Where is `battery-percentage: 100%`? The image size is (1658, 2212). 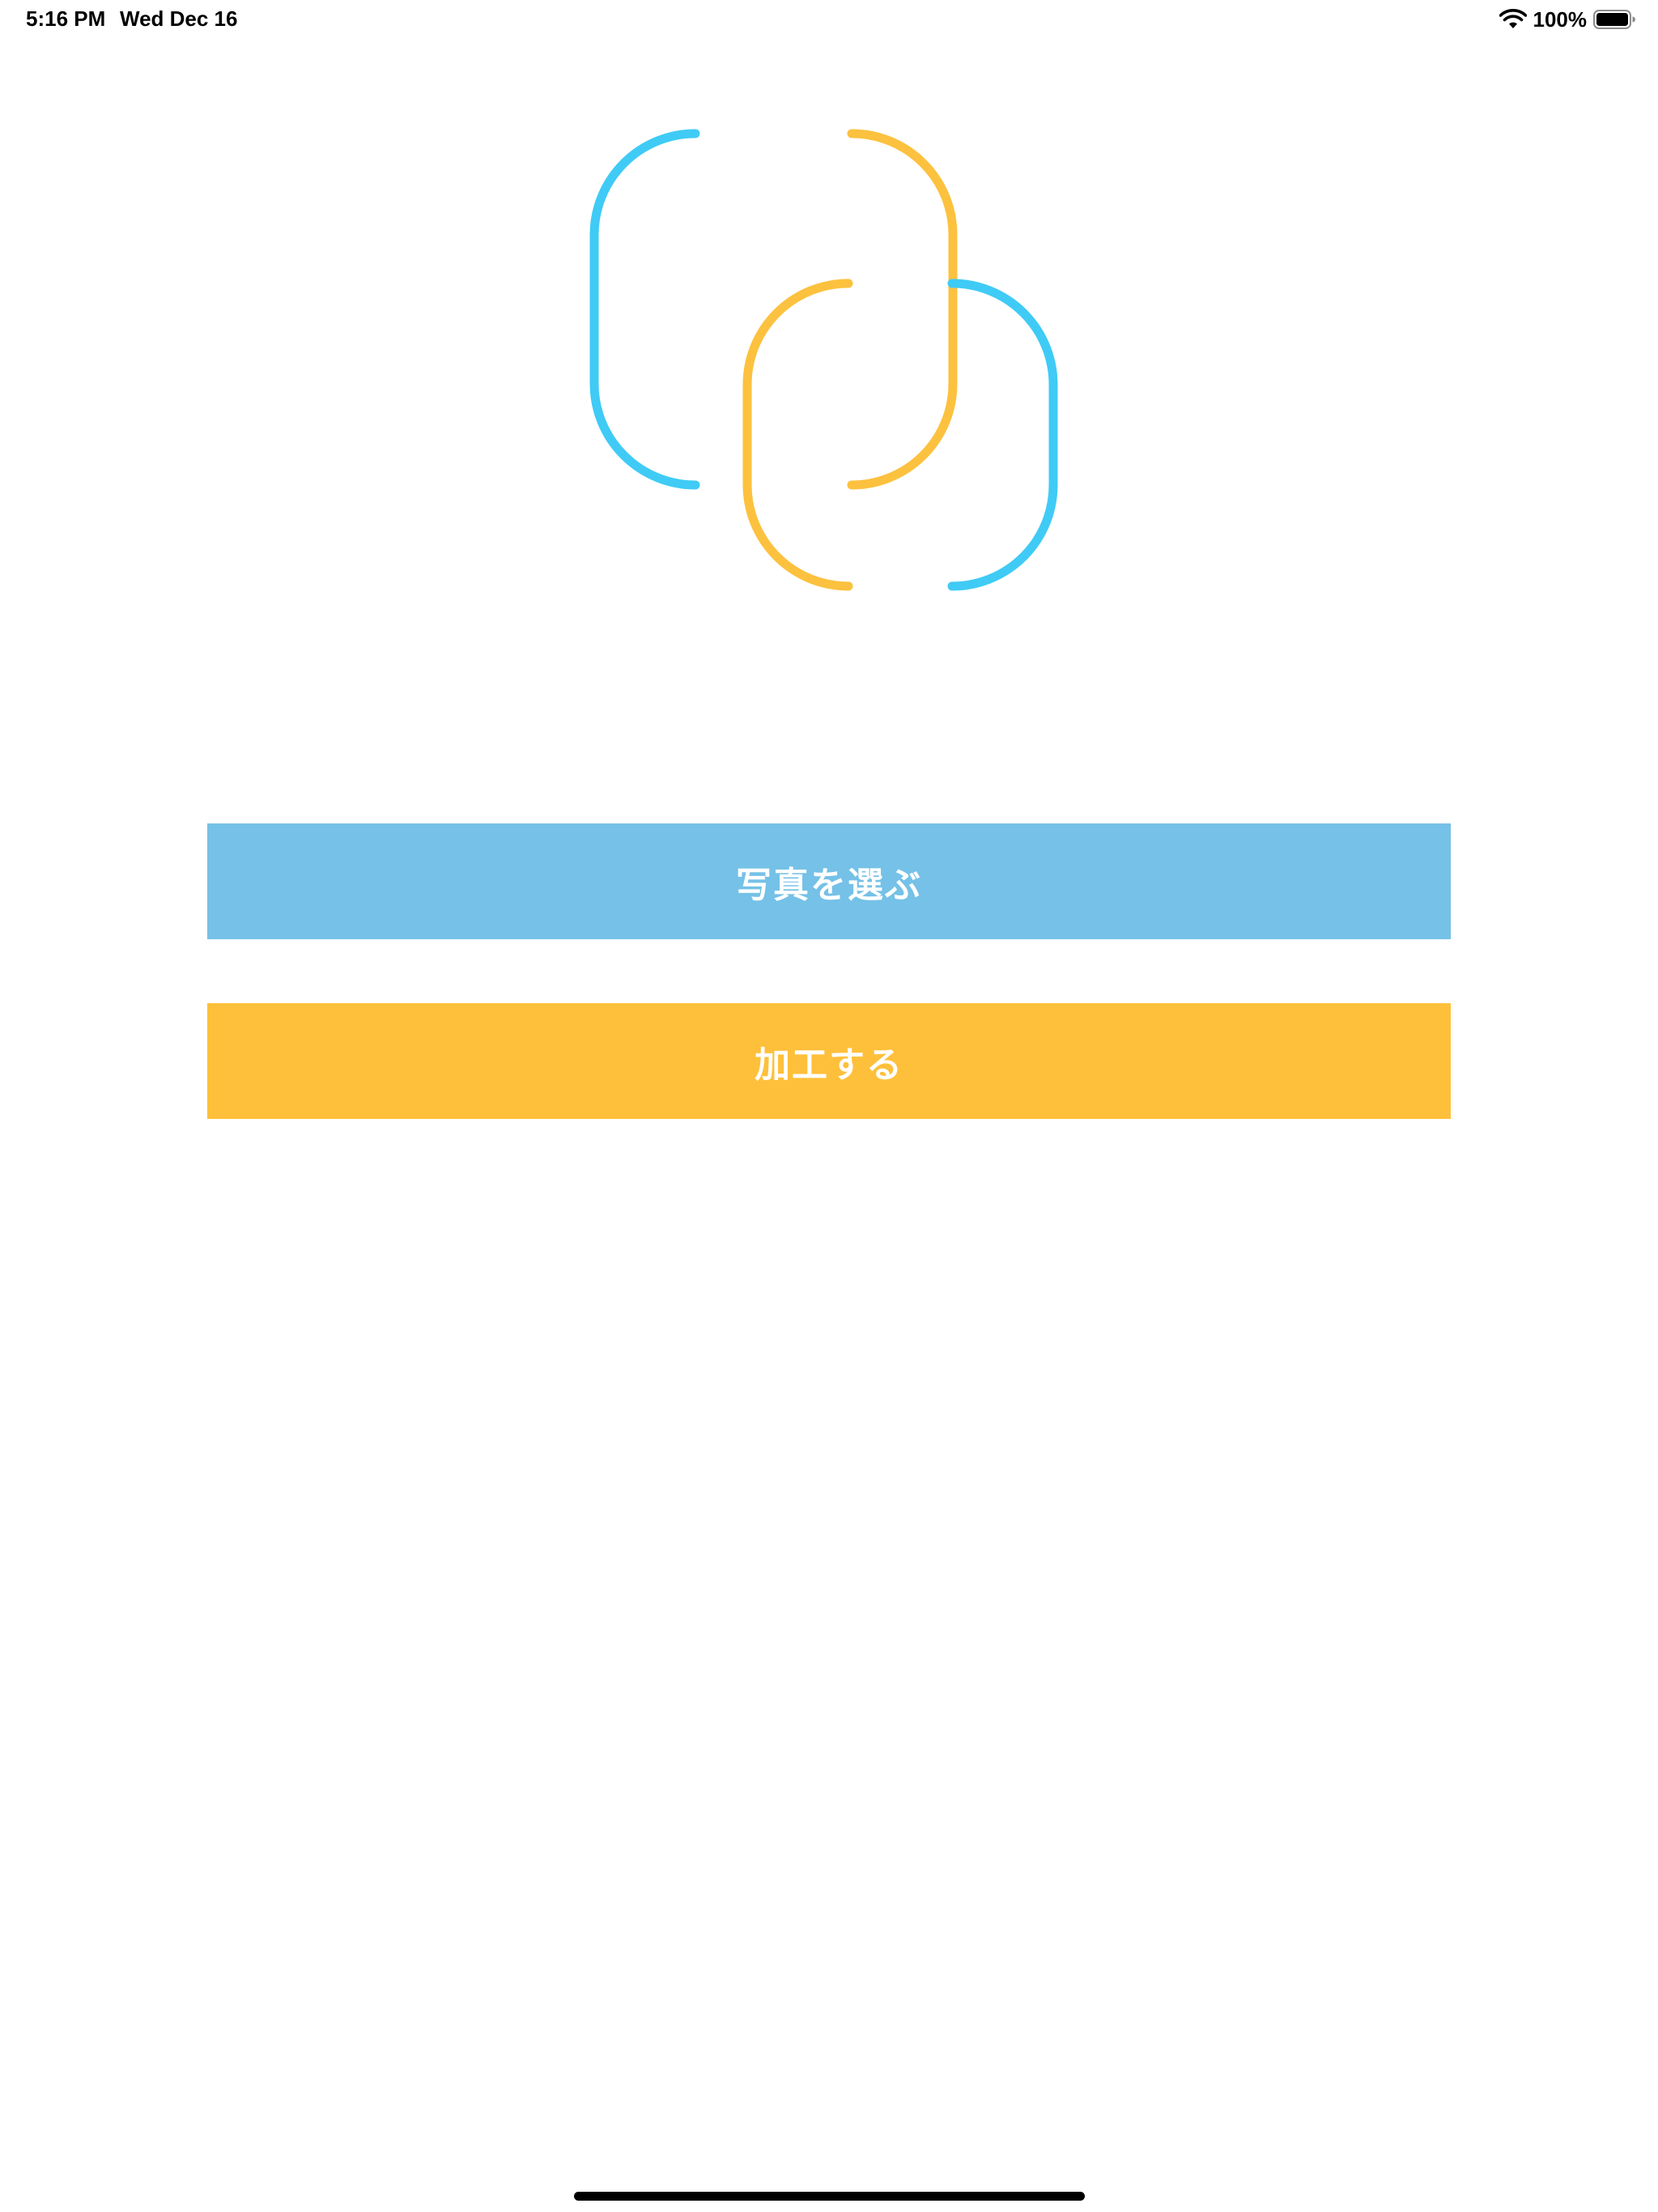
battery-percentage: 100% is located at coordinates (1560, 19).